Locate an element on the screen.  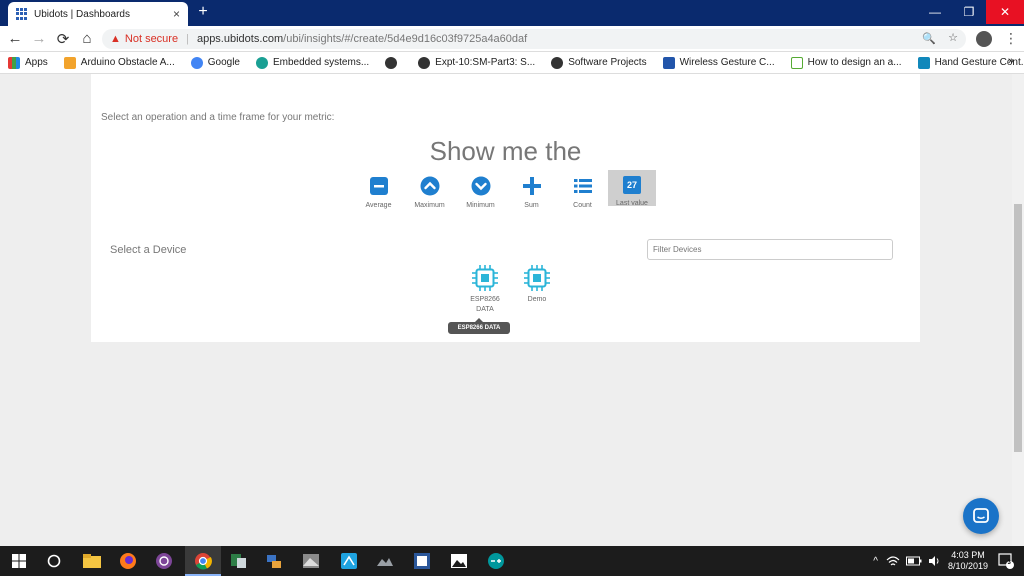
last-value-icon: 27 is located at coordinates (632, 185).